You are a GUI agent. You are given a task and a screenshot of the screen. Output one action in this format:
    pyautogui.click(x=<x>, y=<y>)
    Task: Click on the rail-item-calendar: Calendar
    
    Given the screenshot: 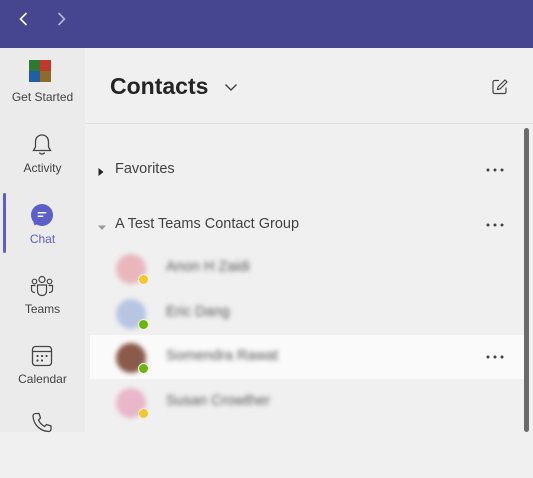 What is the action you would take?
    pyautogui.click(x=42, y=377)
    